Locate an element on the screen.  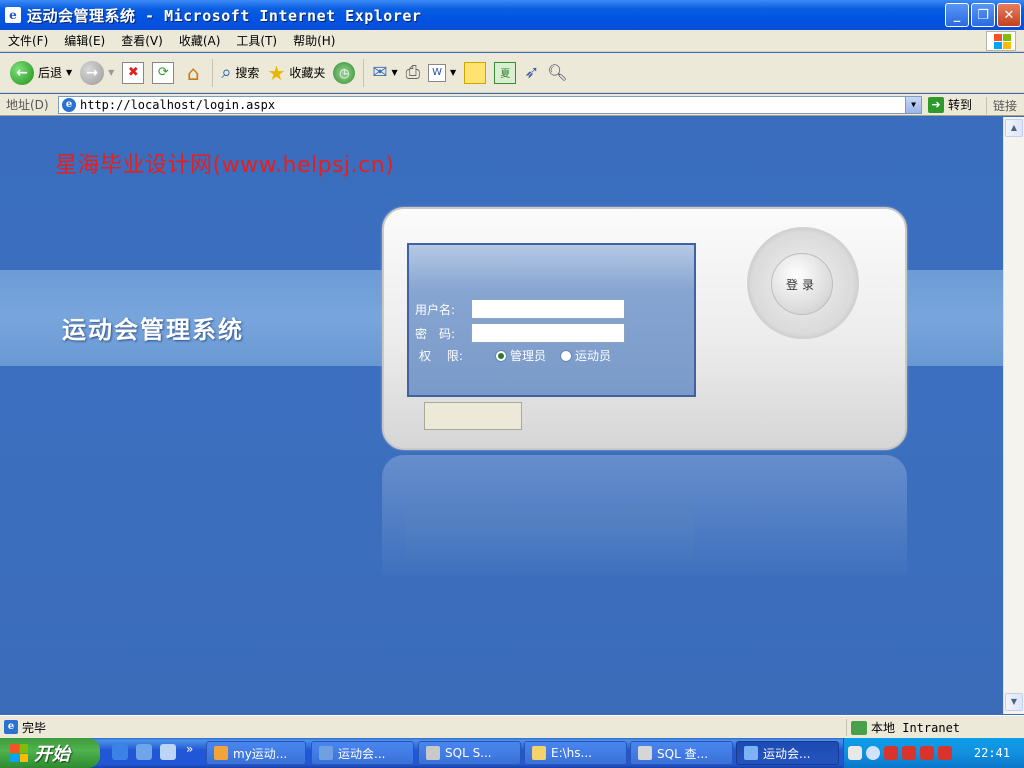
clock: 22:41 is located at coordinates (991, 753).